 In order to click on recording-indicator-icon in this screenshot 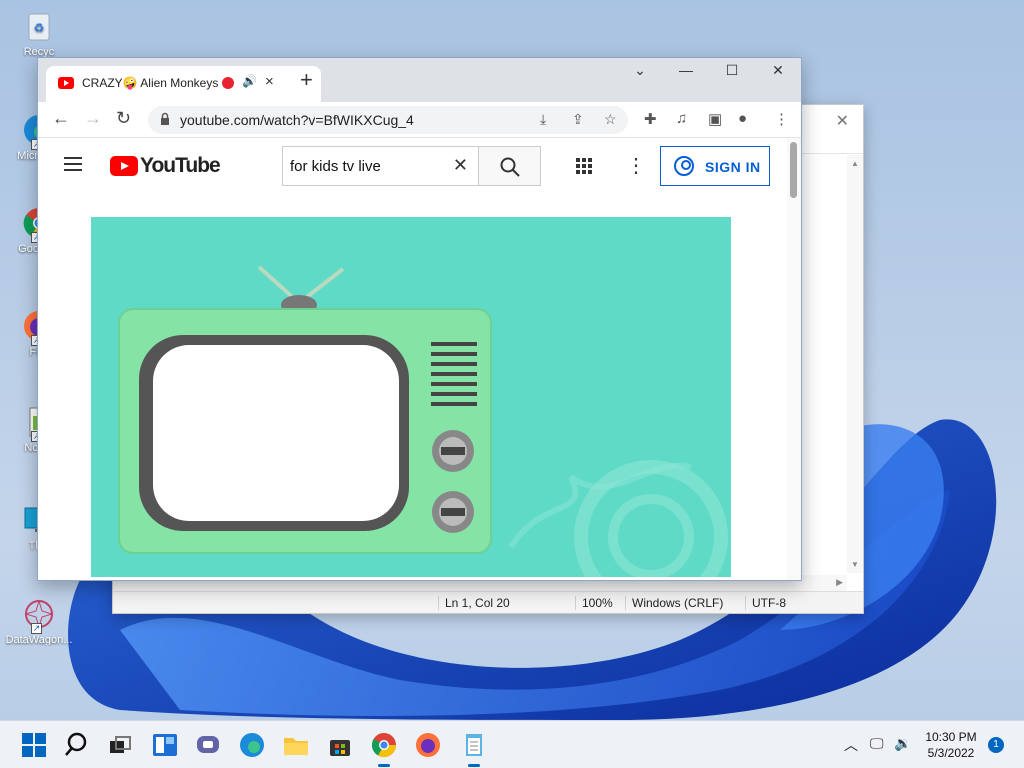, I will do `click(228, 83)`.